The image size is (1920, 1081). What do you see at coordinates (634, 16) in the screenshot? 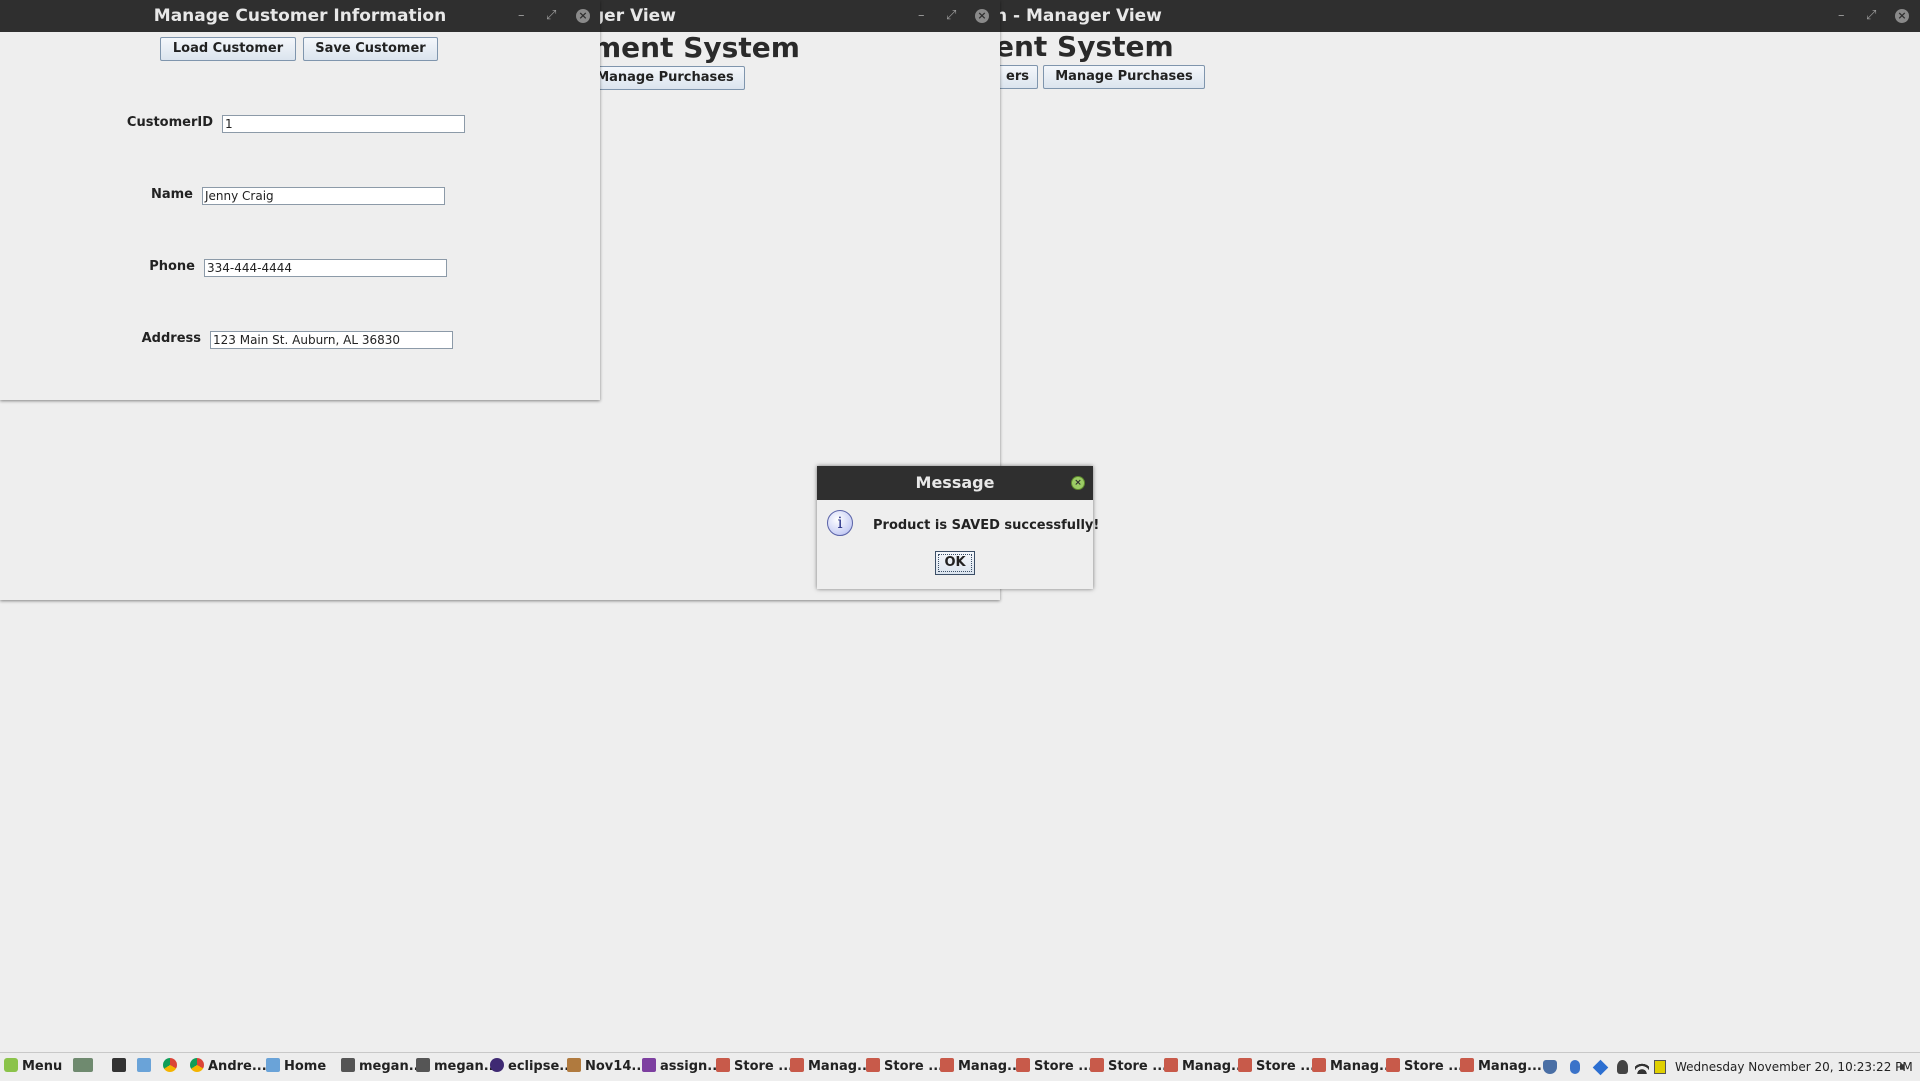
I see `window-title: ger View` at bounding box center [634, 16].